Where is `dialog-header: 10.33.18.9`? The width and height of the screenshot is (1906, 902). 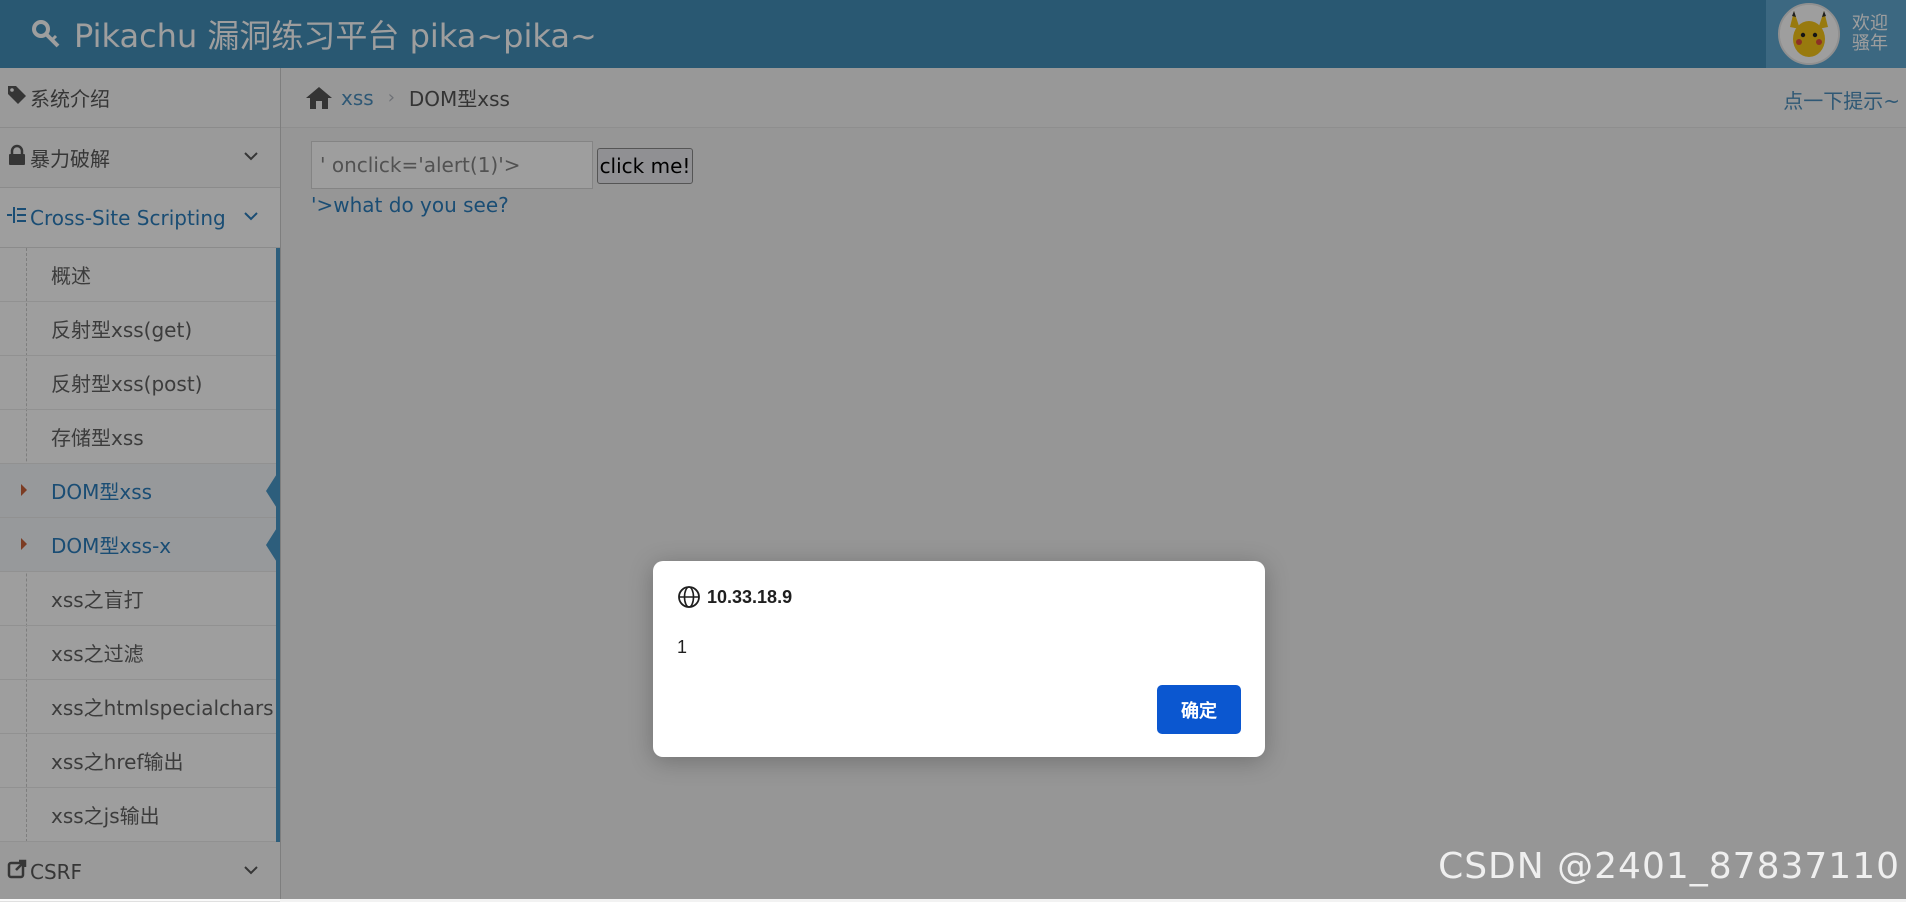 dialog-header: 10.33.18.9 is located at coordinates (734, 597).